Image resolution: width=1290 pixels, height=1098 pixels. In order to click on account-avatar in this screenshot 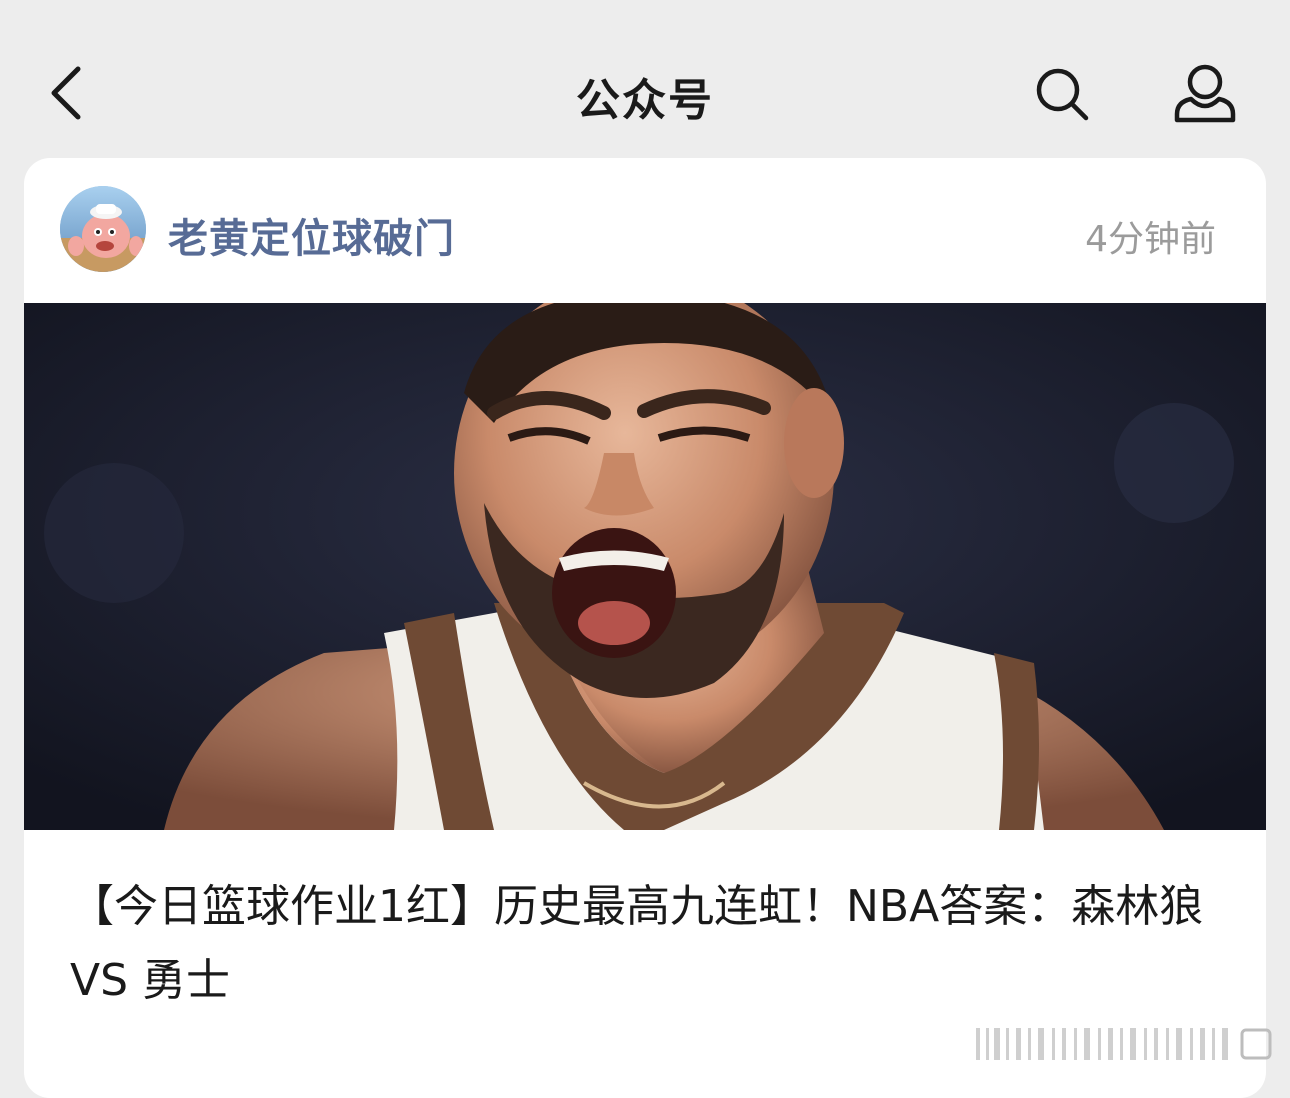, I will do `click(103, 229)`.